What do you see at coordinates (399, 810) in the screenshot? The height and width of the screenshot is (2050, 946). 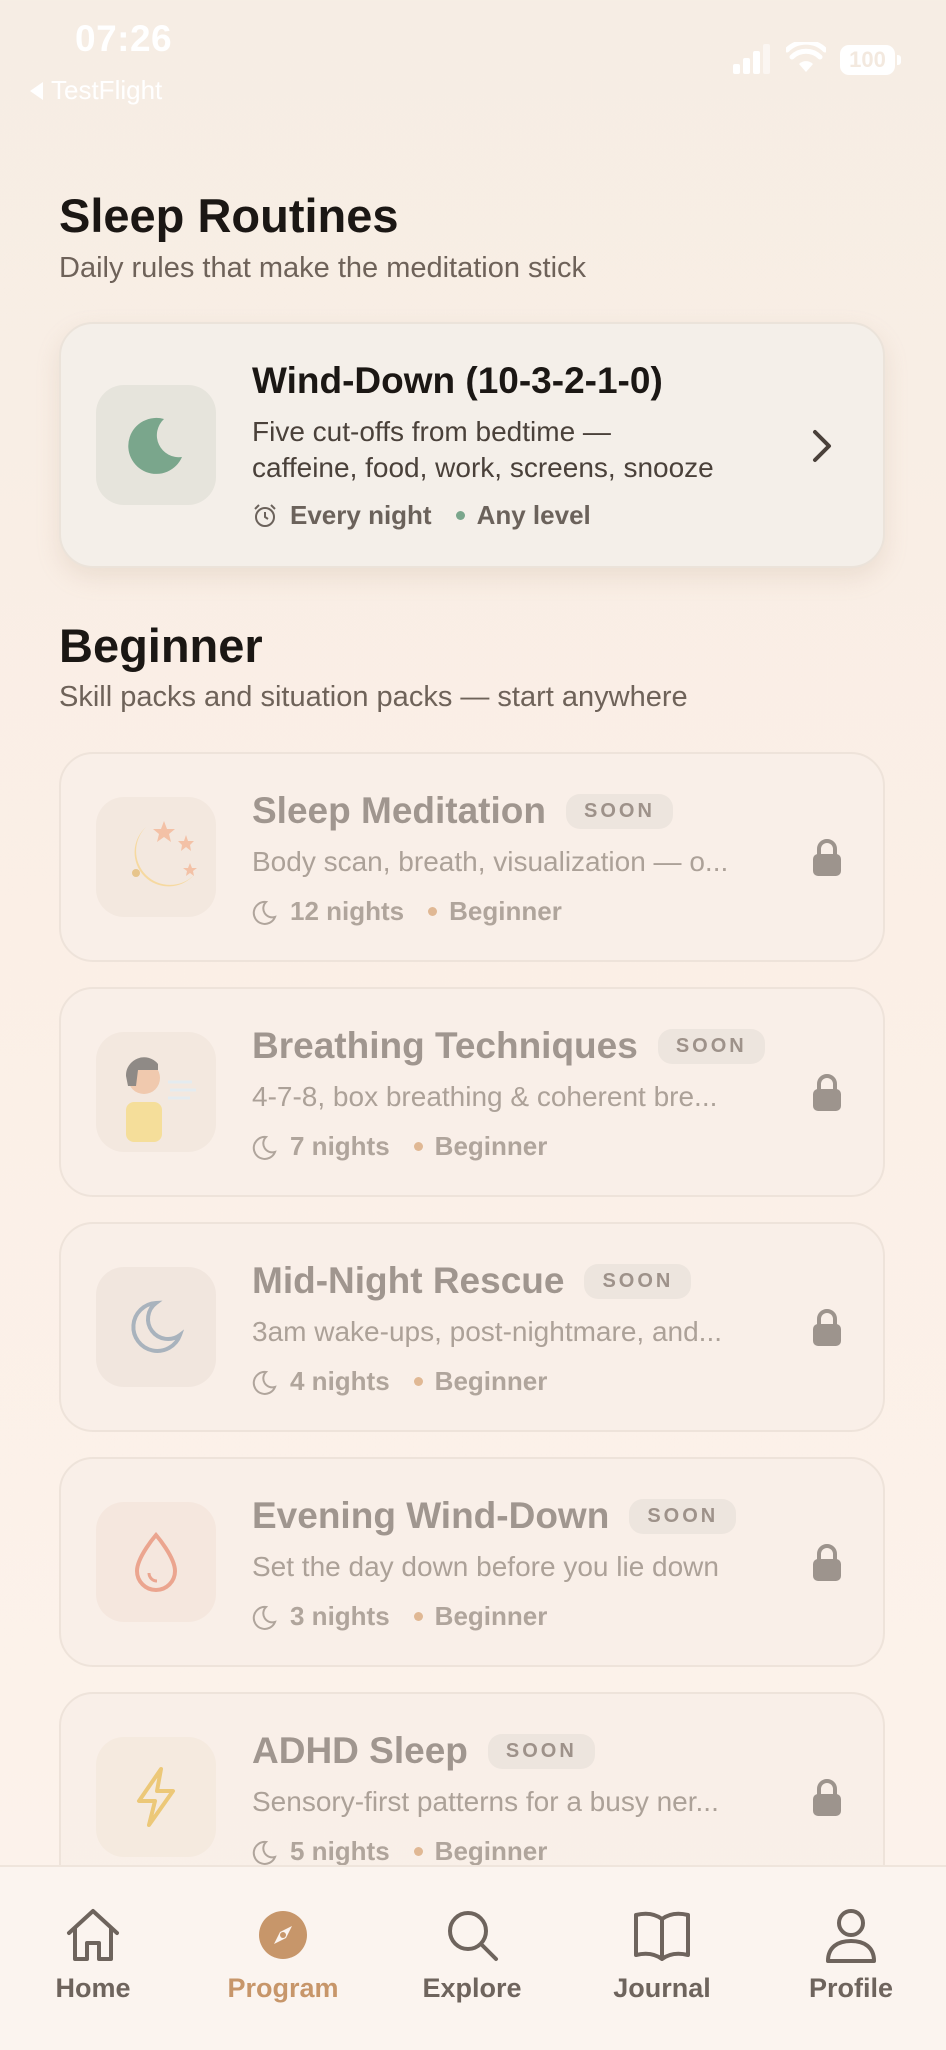 I see `pack-title: Sleep Meditation` at bounding box center [399, 810].